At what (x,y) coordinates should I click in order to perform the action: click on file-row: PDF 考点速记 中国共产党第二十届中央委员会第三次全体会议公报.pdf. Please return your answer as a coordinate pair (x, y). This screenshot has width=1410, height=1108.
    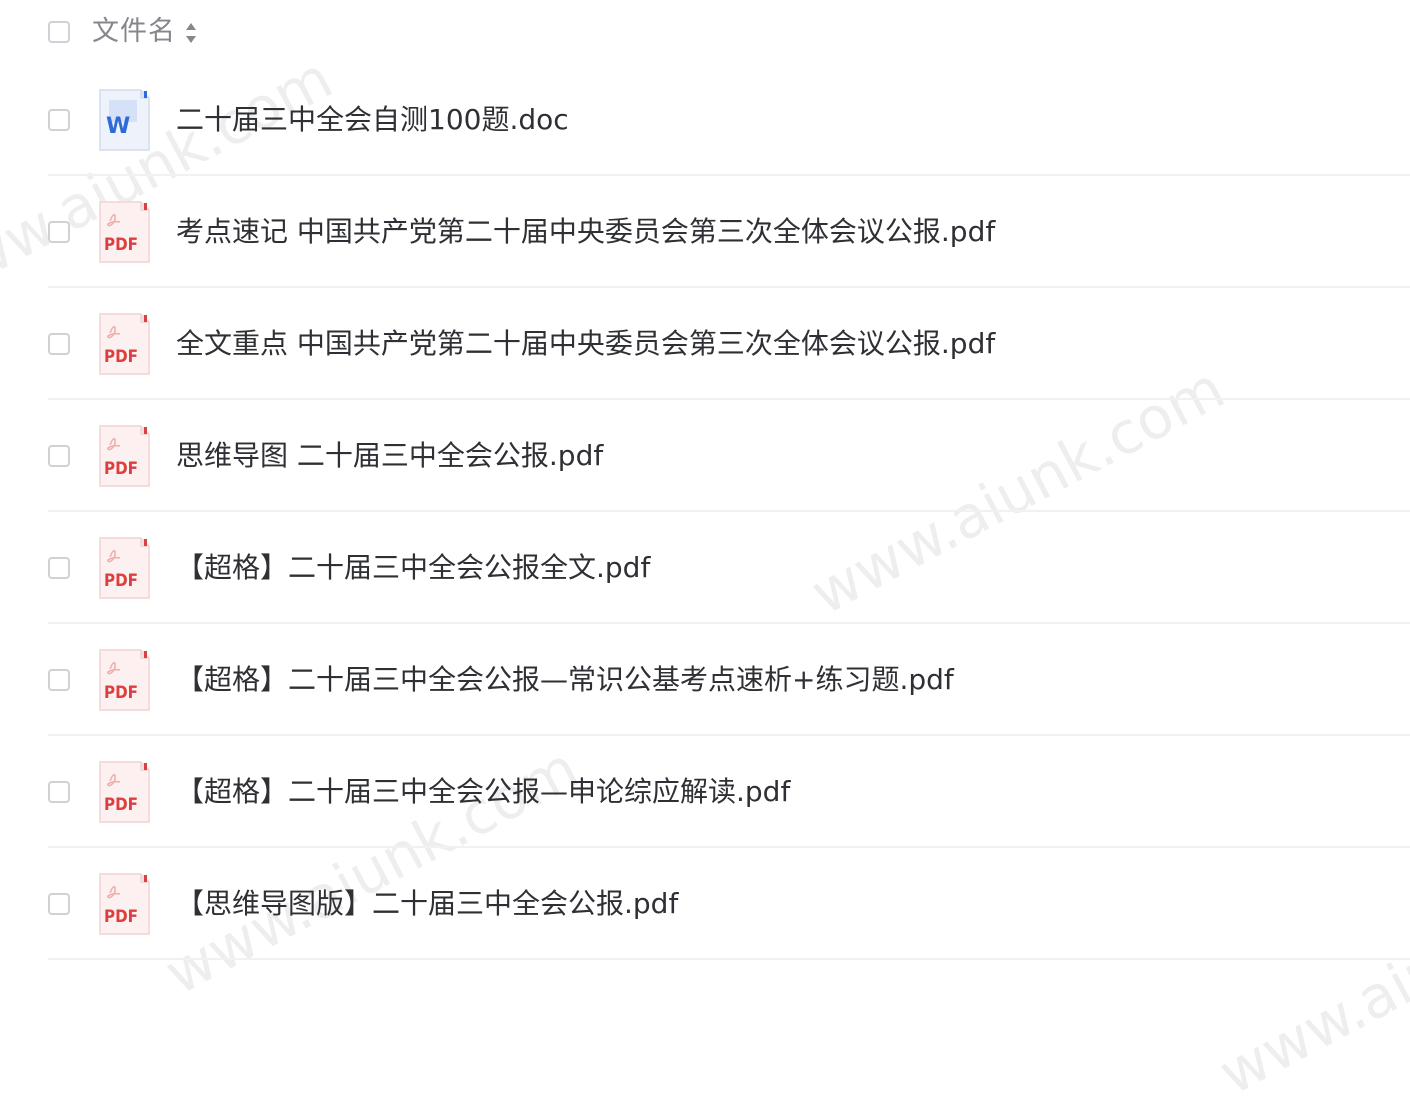
    Looking at the image, I should click on (705, 232).